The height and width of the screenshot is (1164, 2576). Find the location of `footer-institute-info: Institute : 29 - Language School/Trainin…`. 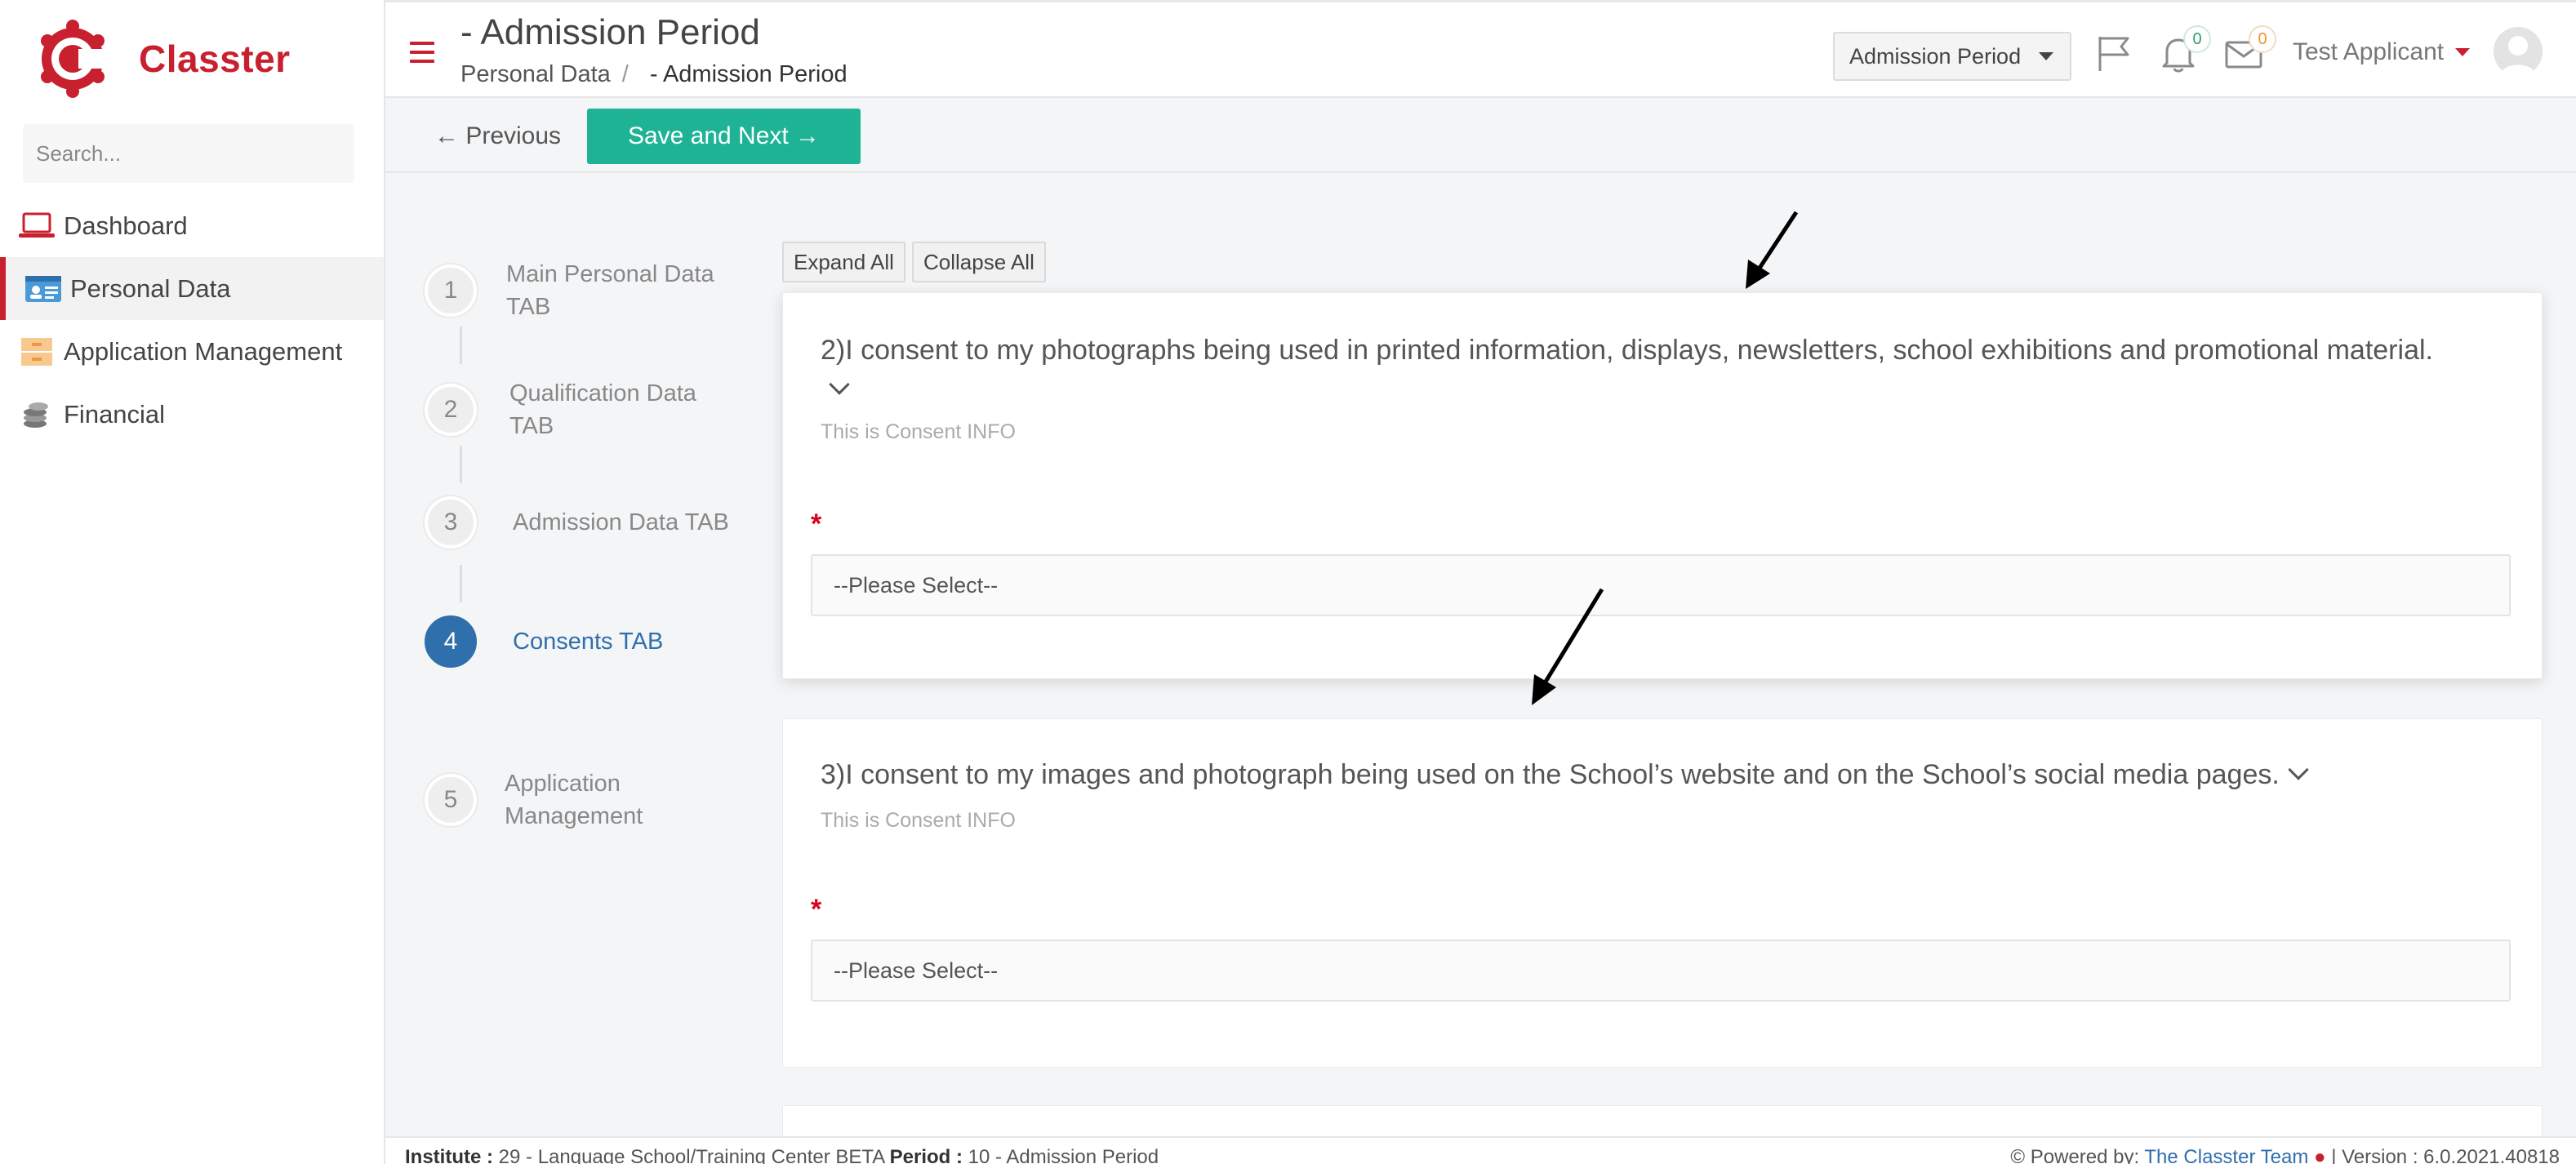

footer-institute-info: Institute : 29 - Language School/Trainin… is located at coordinates (782, 1155).